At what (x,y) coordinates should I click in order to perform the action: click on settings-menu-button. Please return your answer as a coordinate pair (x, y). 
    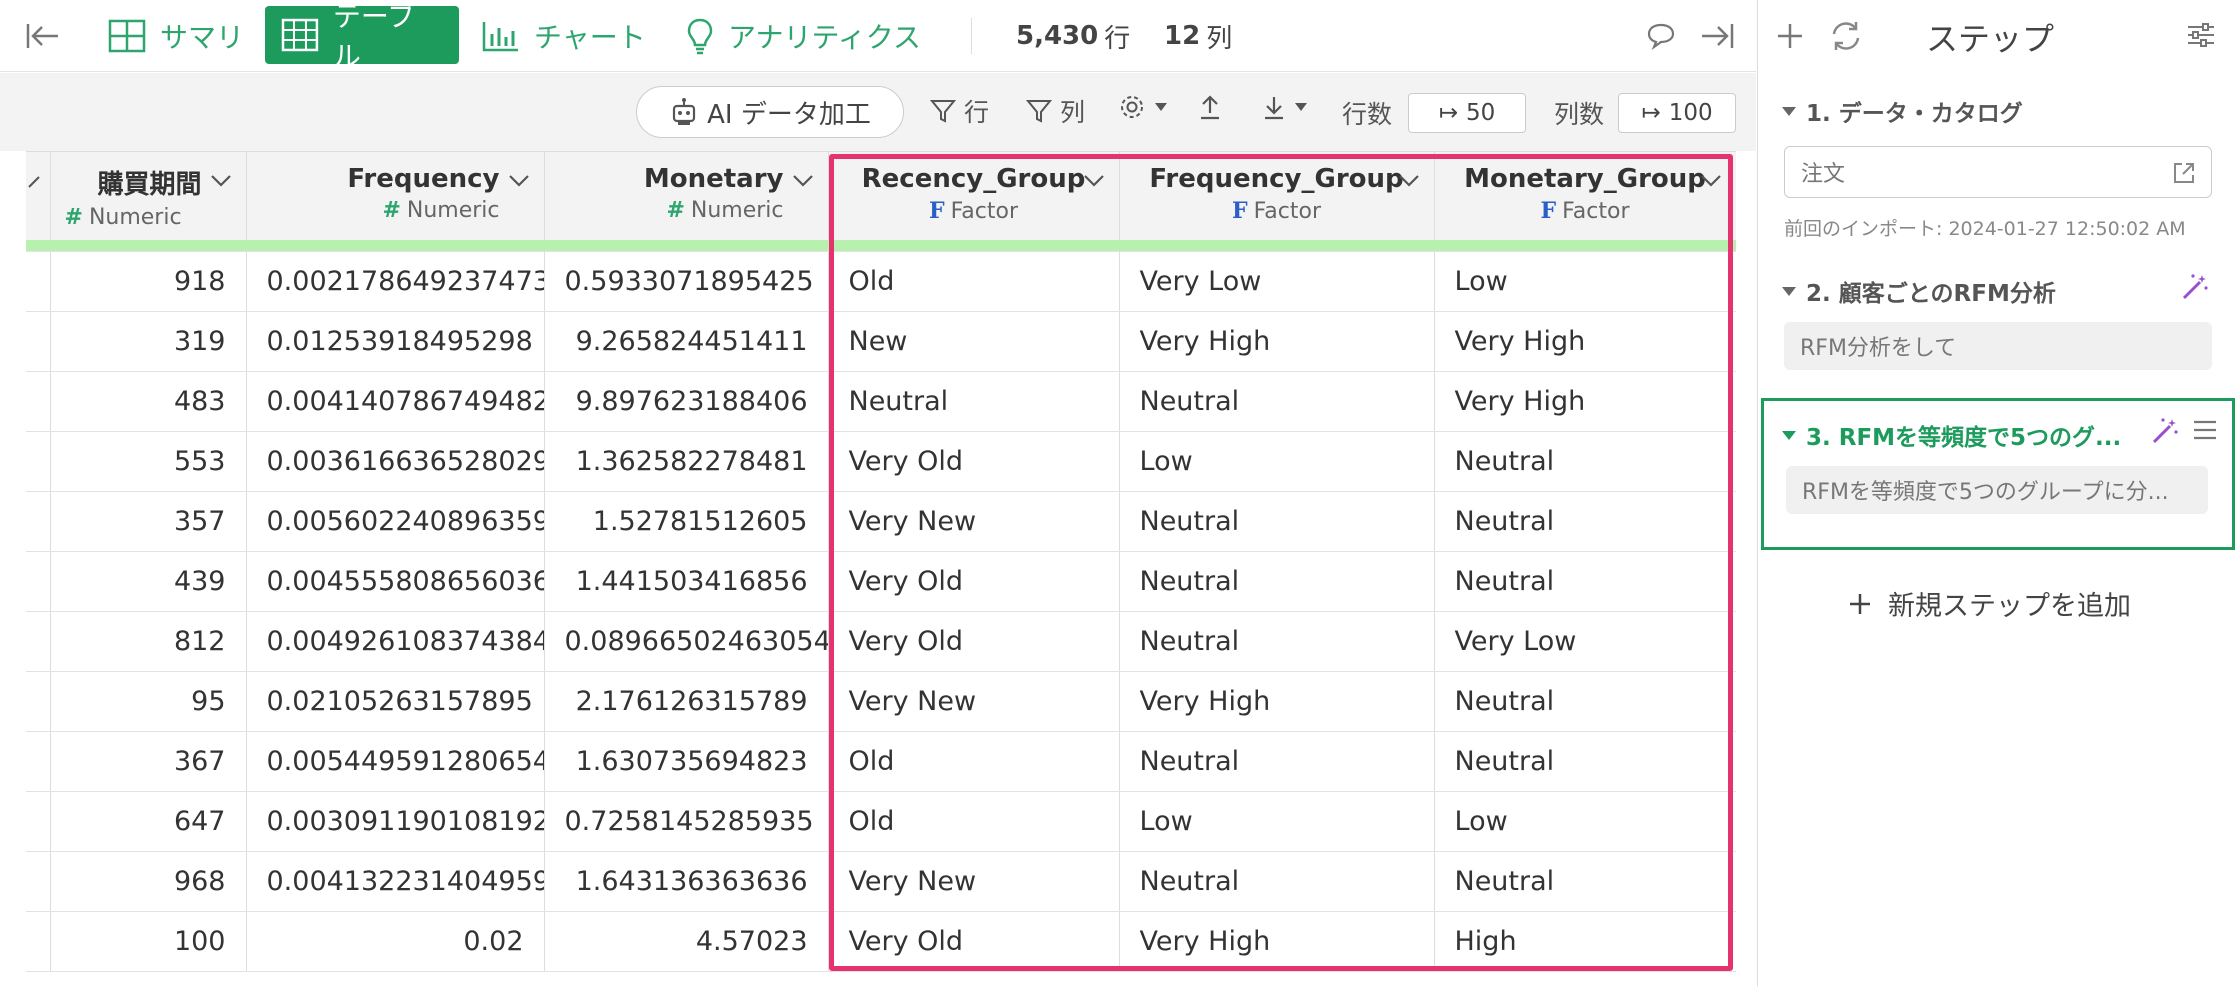
    Looking at the image, I should click on (1143, 107).